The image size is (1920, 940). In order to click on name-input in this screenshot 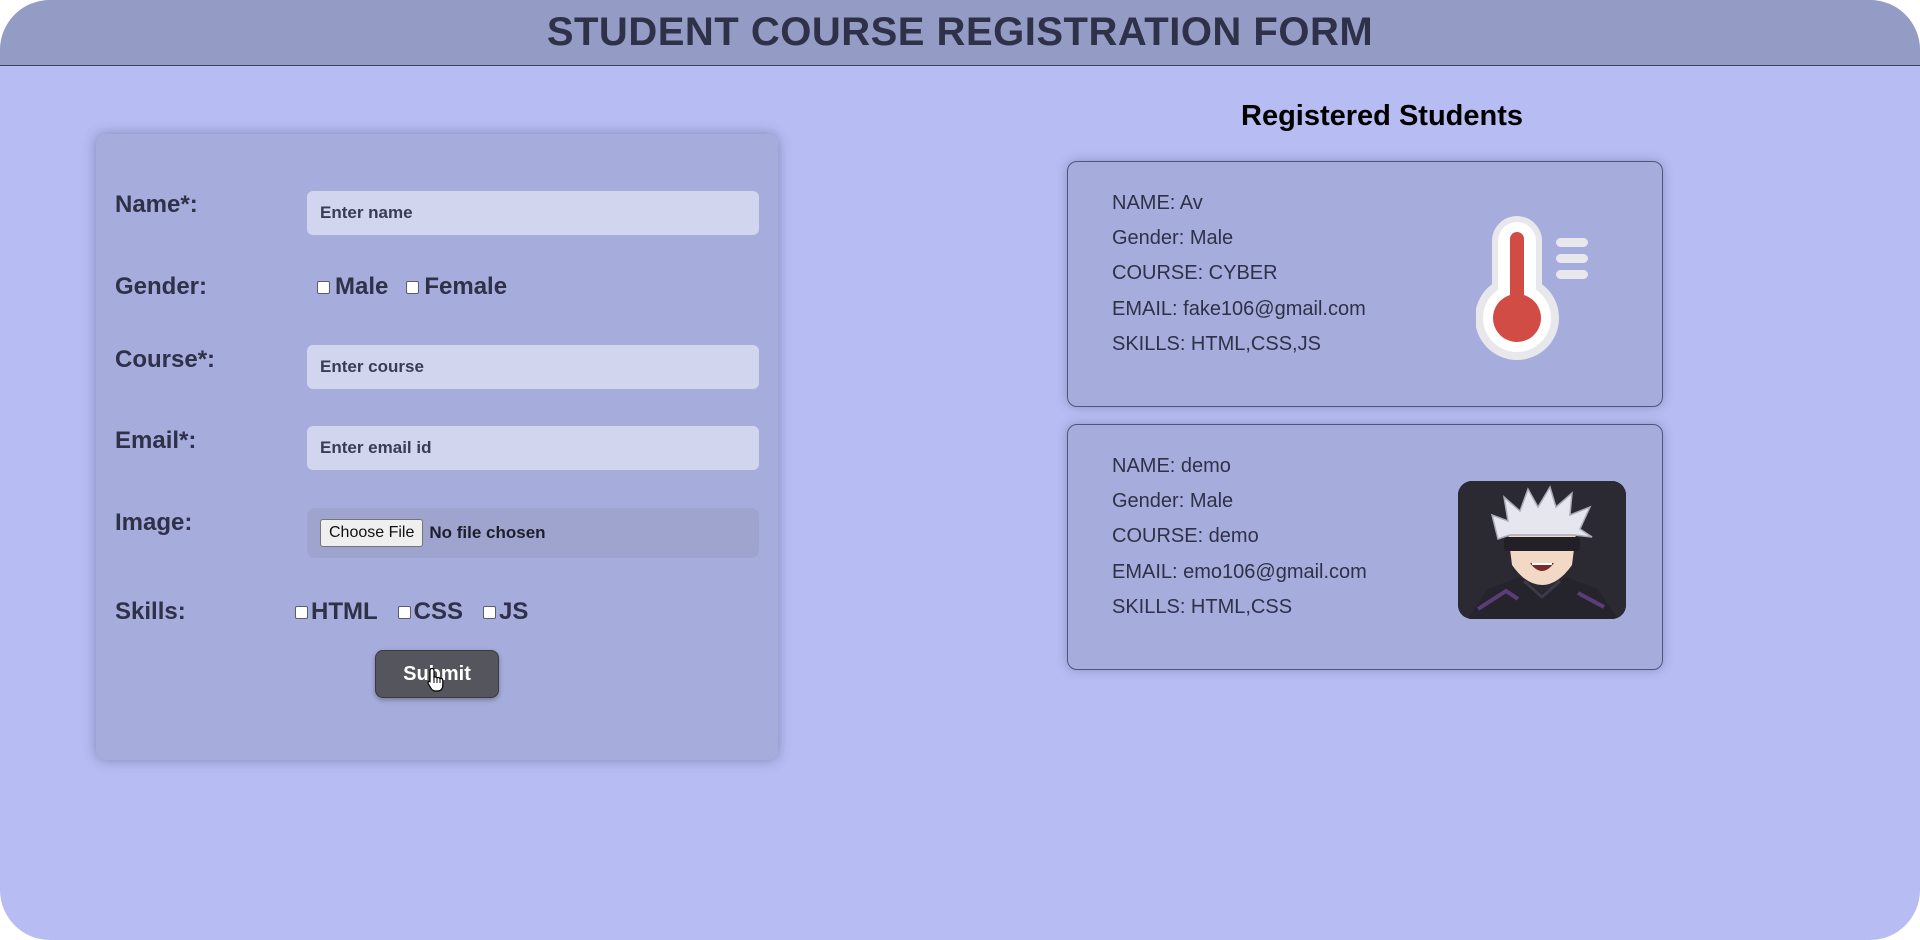, I will do `click(533, 213)`.